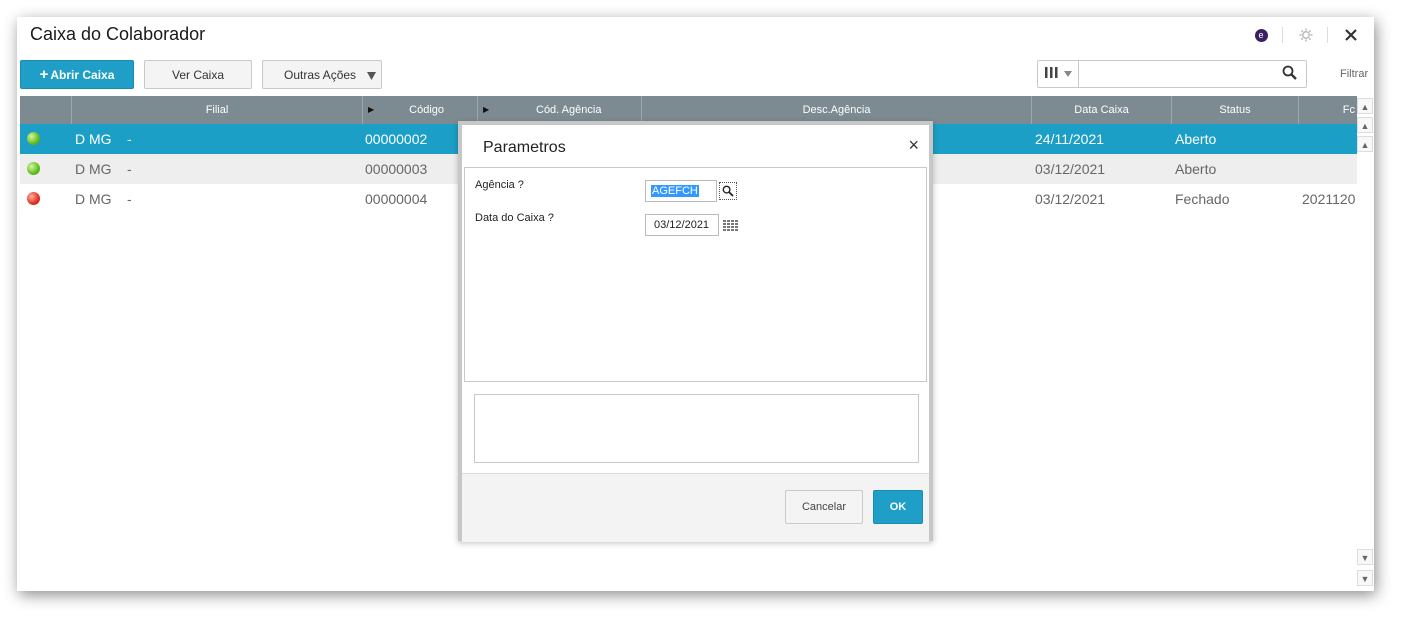  I want to click on help-memo-area, so click(696, 428).